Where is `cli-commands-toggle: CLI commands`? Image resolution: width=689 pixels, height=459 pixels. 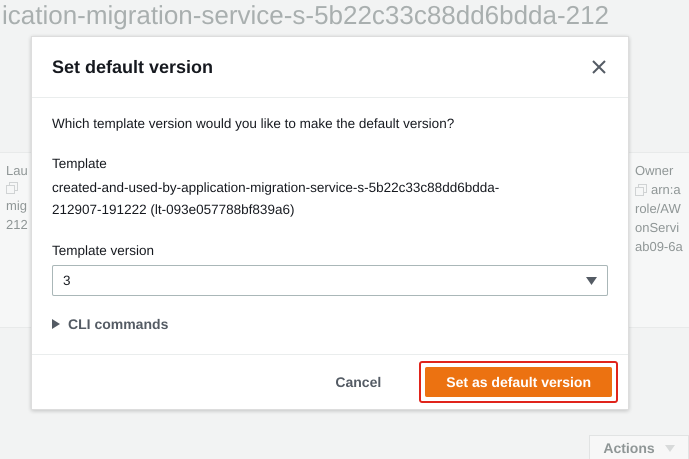 cli-commands-toggle: CLI commands is located at coordinates (110, 324).